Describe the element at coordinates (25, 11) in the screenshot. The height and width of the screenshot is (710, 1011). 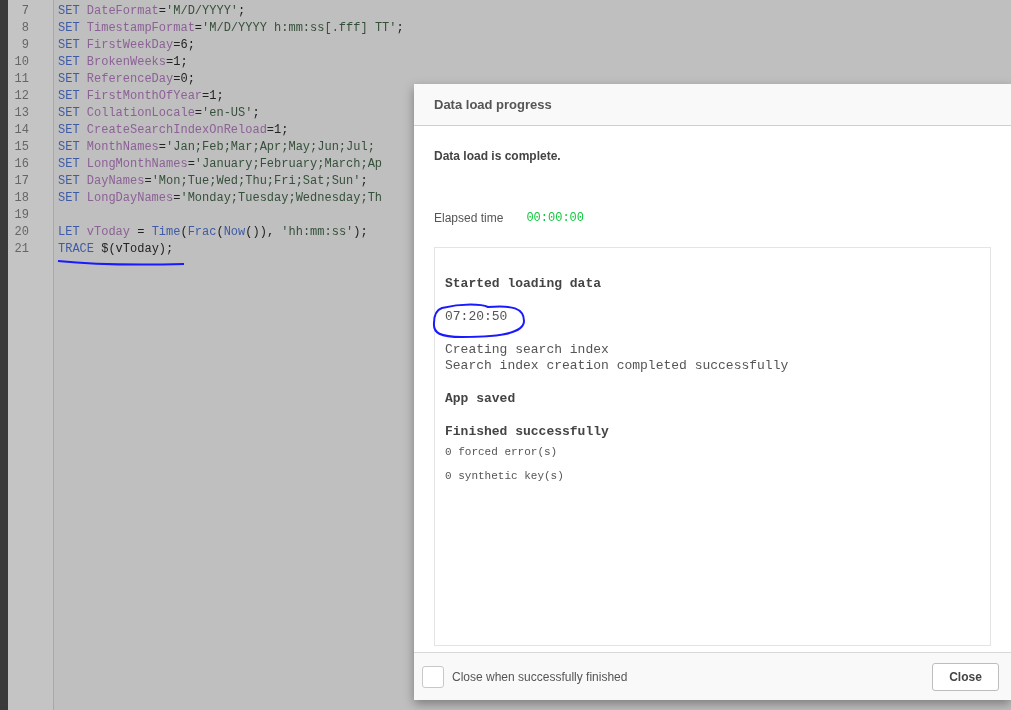
I see `line-number: 7` at that location.